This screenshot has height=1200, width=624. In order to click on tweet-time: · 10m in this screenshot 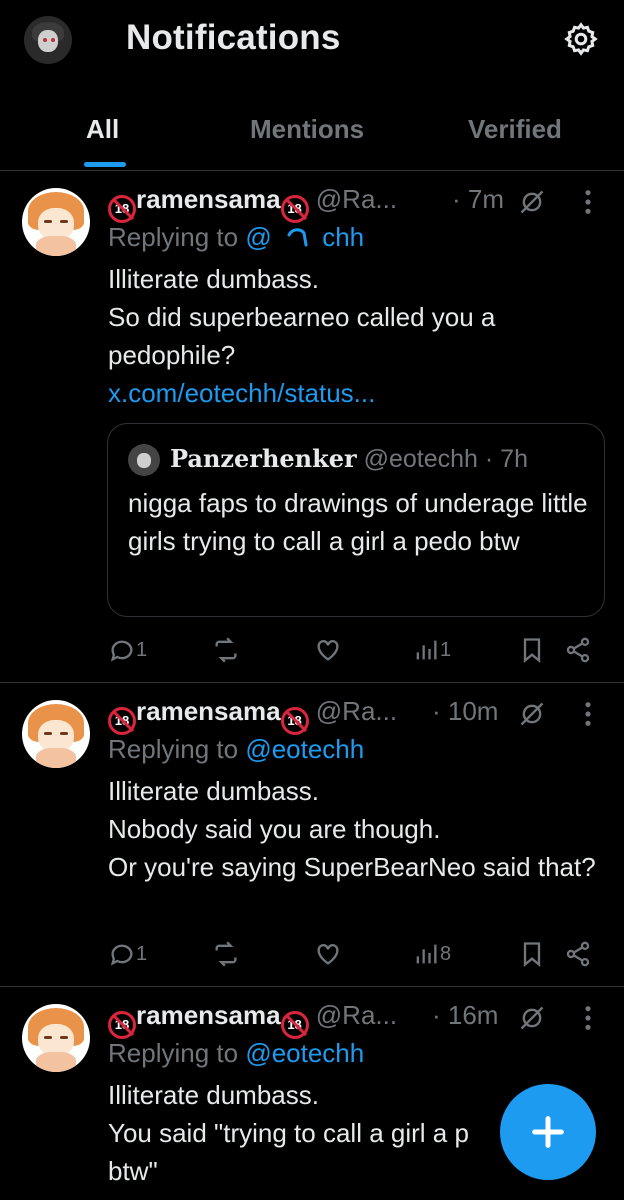, I will do `click(465, 711)`.